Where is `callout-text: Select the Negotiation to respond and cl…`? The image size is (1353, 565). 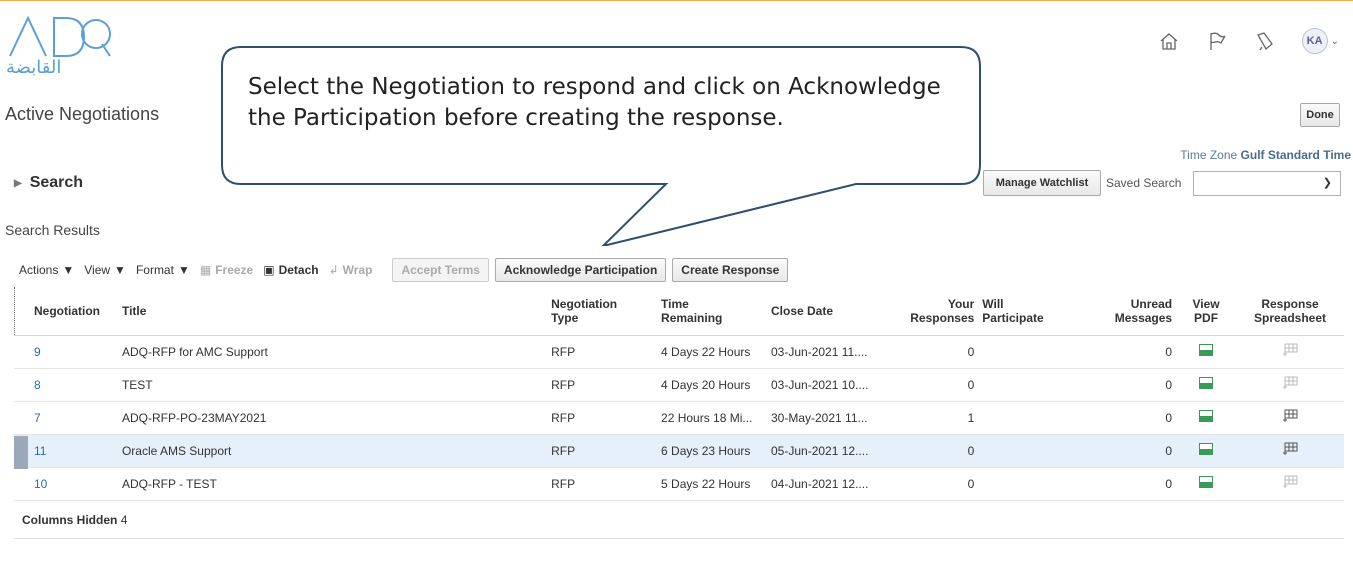 callout-text: Select the Negotiation to respond and cl… is located at coordinates (608, 103).